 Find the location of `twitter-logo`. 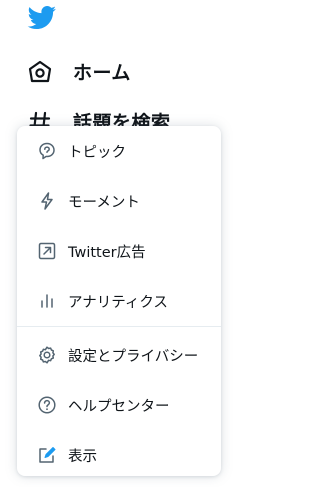

twitter-logo is located at coordinates (42, 18).